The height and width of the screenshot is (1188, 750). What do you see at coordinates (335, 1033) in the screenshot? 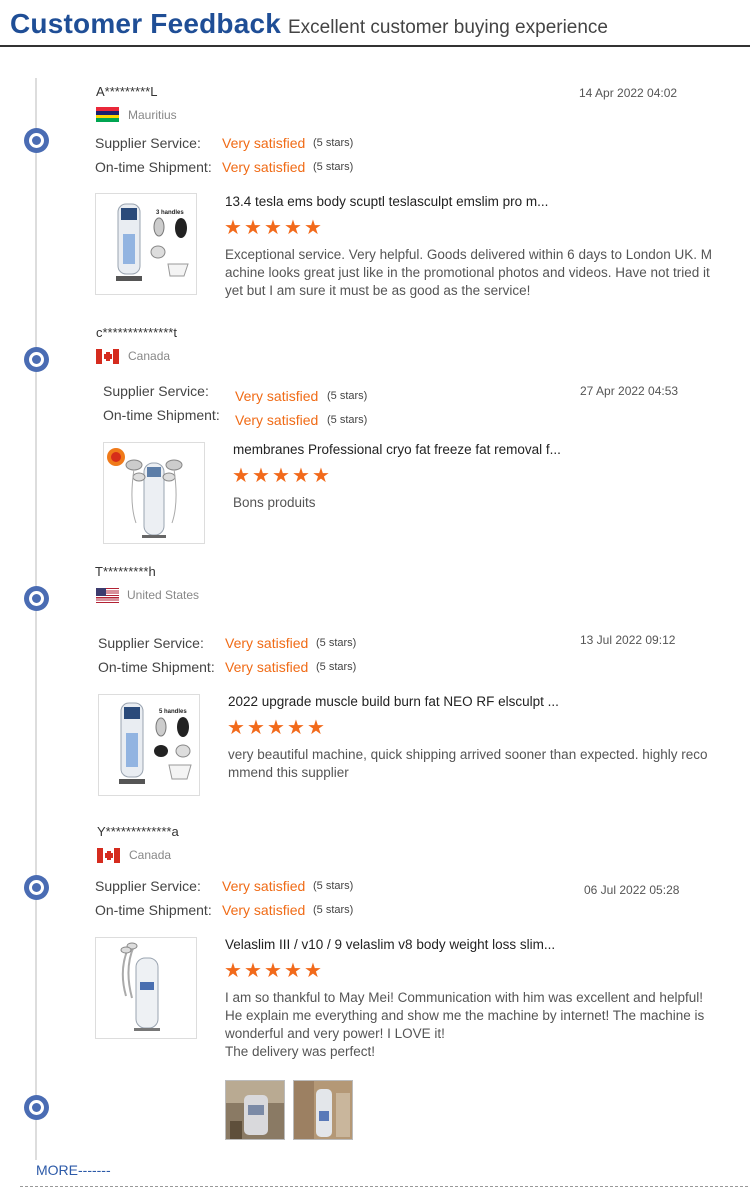
I see `comment-line: wonderful and very power! I LOVE it!` at bounding box center [335, 1033].